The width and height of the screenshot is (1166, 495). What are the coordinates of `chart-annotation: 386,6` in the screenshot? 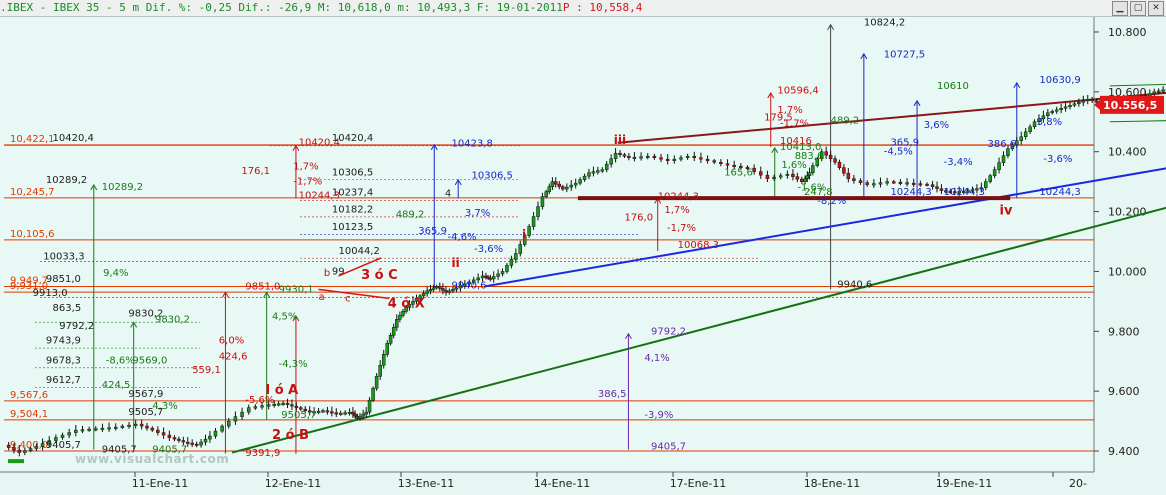 It's located at (1002, 144).